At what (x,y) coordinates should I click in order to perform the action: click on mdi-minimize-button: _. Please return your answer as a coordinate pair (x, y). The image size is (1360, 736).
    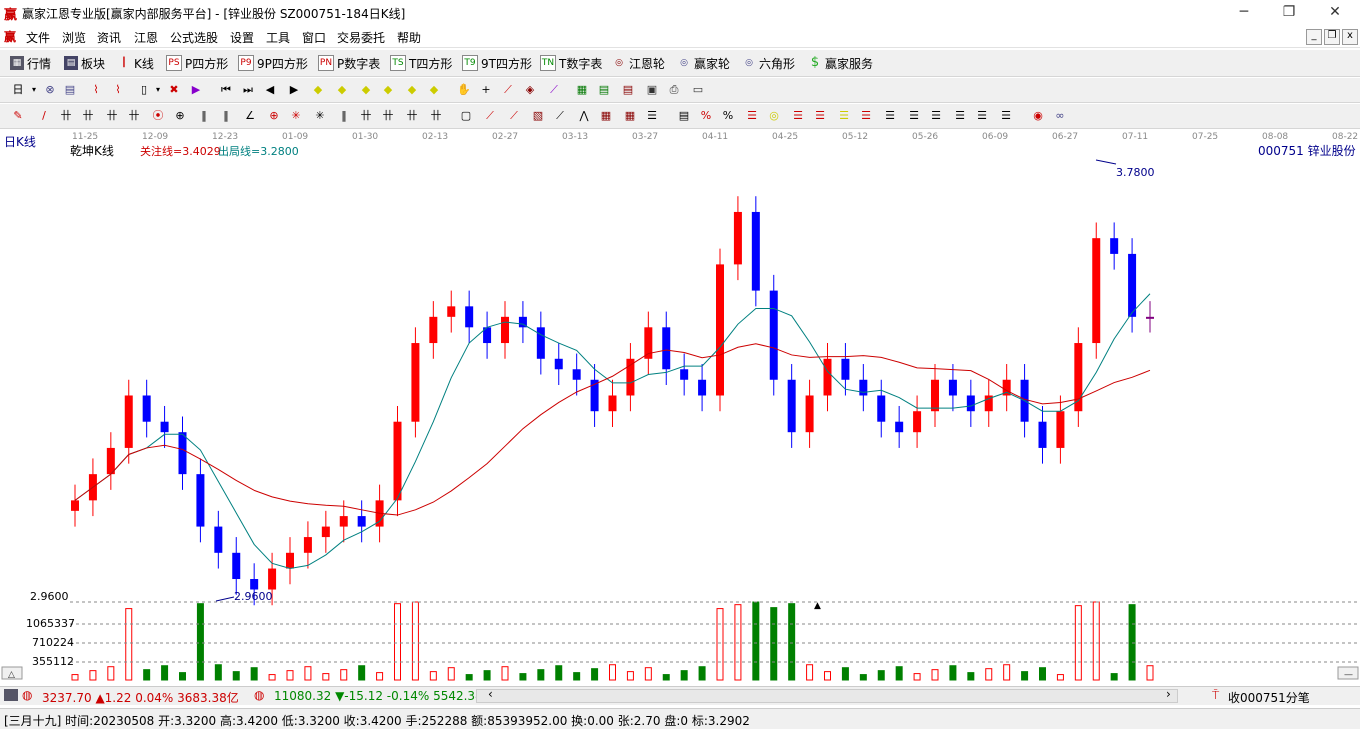
    Looking at the image, I should click on (1314, 37).